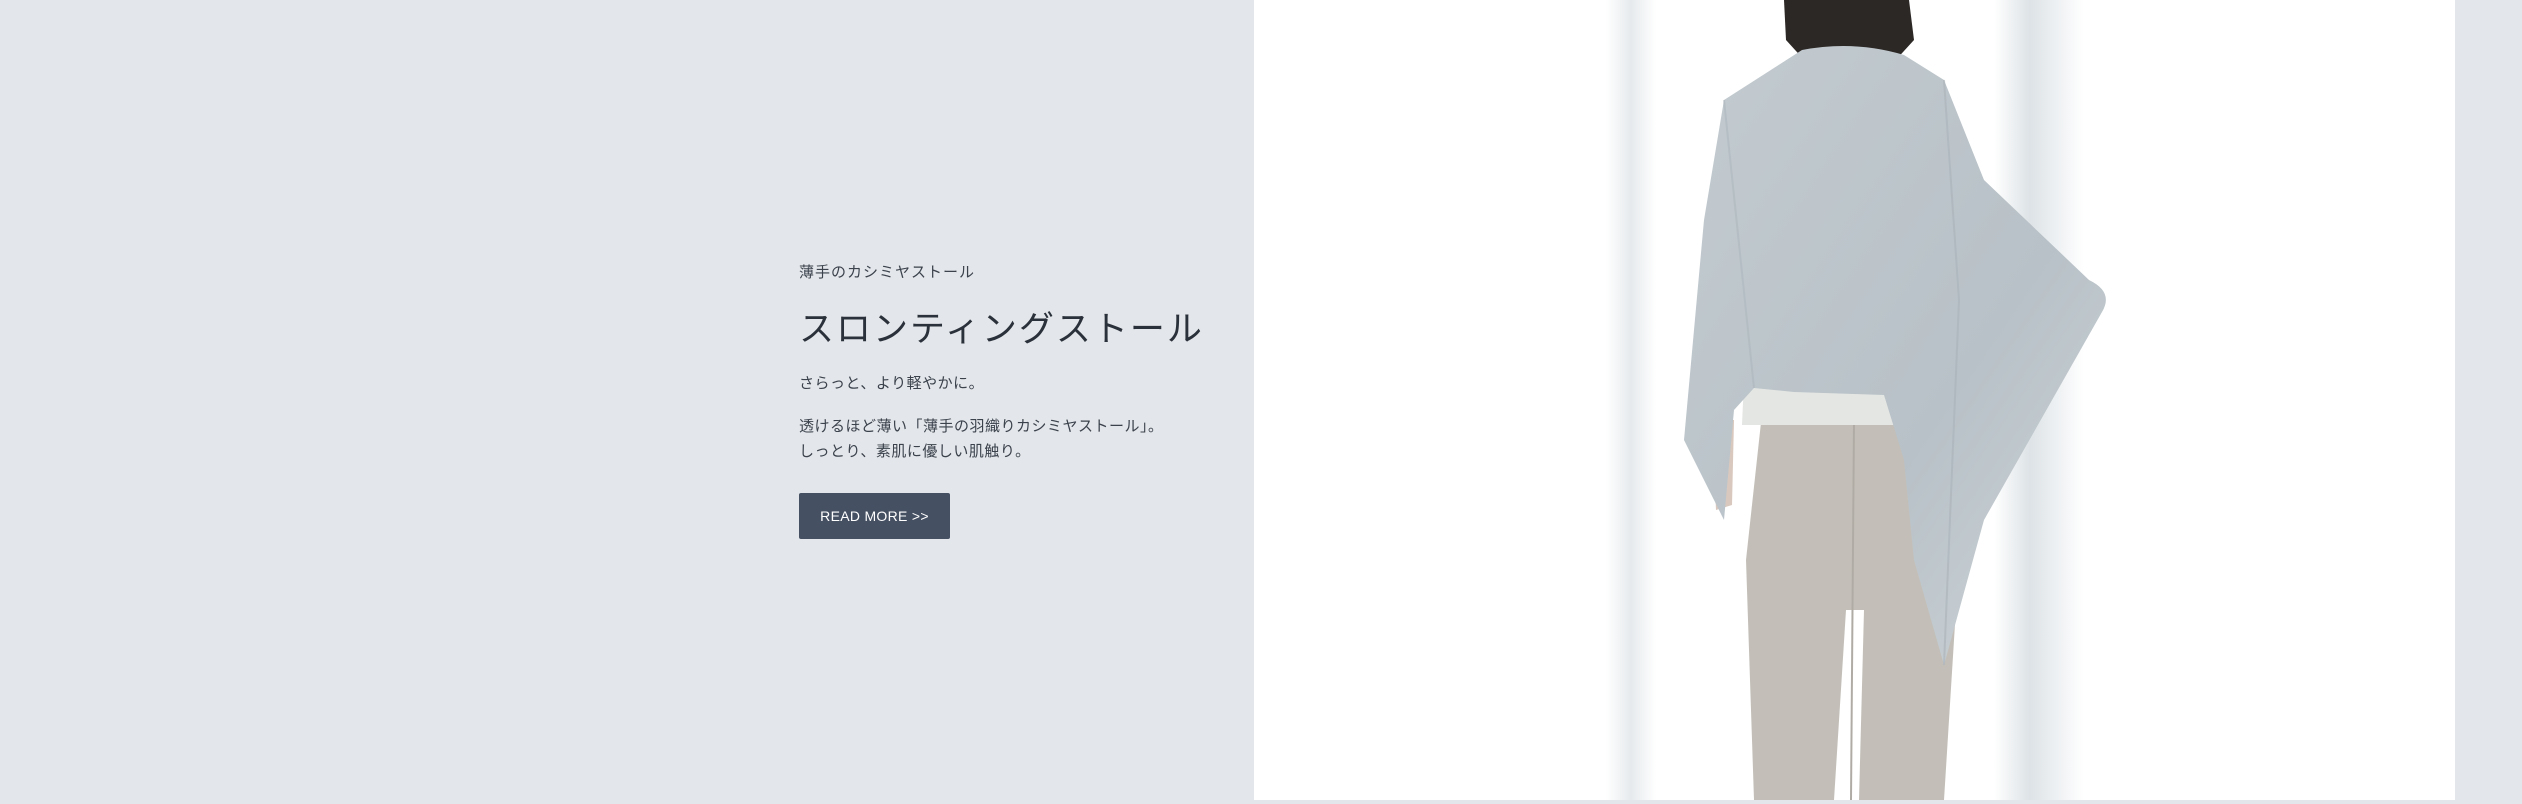 The image size is (2522, 804). I want to click on feature-description-line-2: しっとり、素肌に優しい肌触り。, so click(915, 451).